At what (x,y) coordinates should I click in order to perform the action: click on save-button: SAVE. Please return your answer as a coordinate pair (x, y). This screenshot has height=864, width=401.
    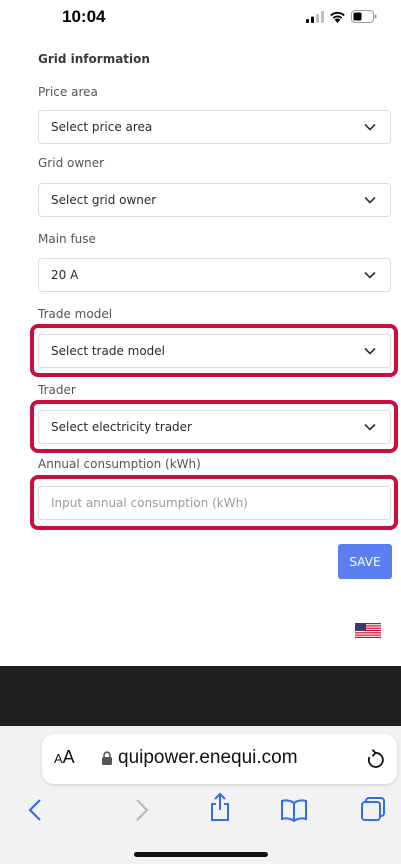
    Looking at the image, I should click on (365, 561).